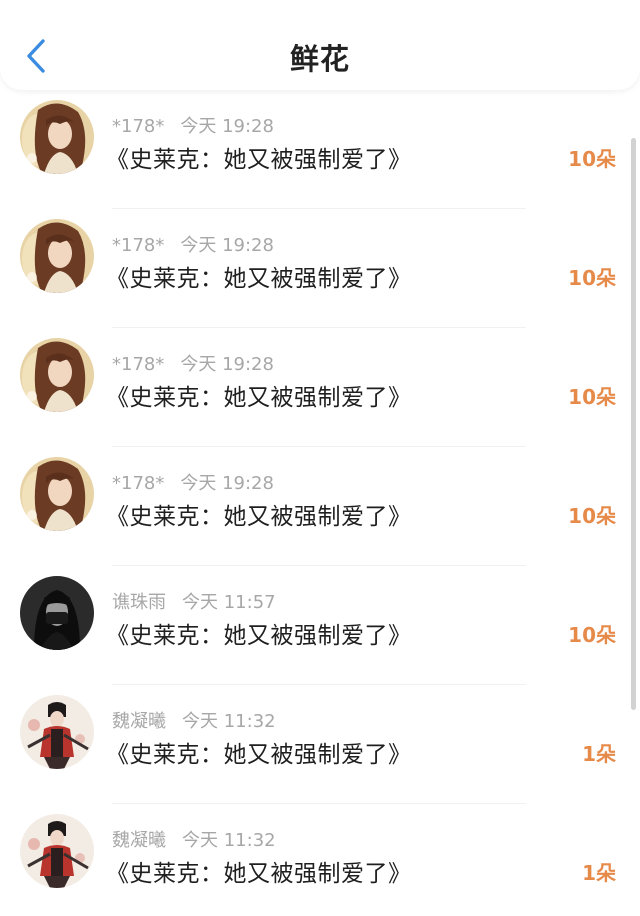  Describe the element at coordinates (139, 602) in the screenshot. I see `sender-name: 谯珠雨` at that location.